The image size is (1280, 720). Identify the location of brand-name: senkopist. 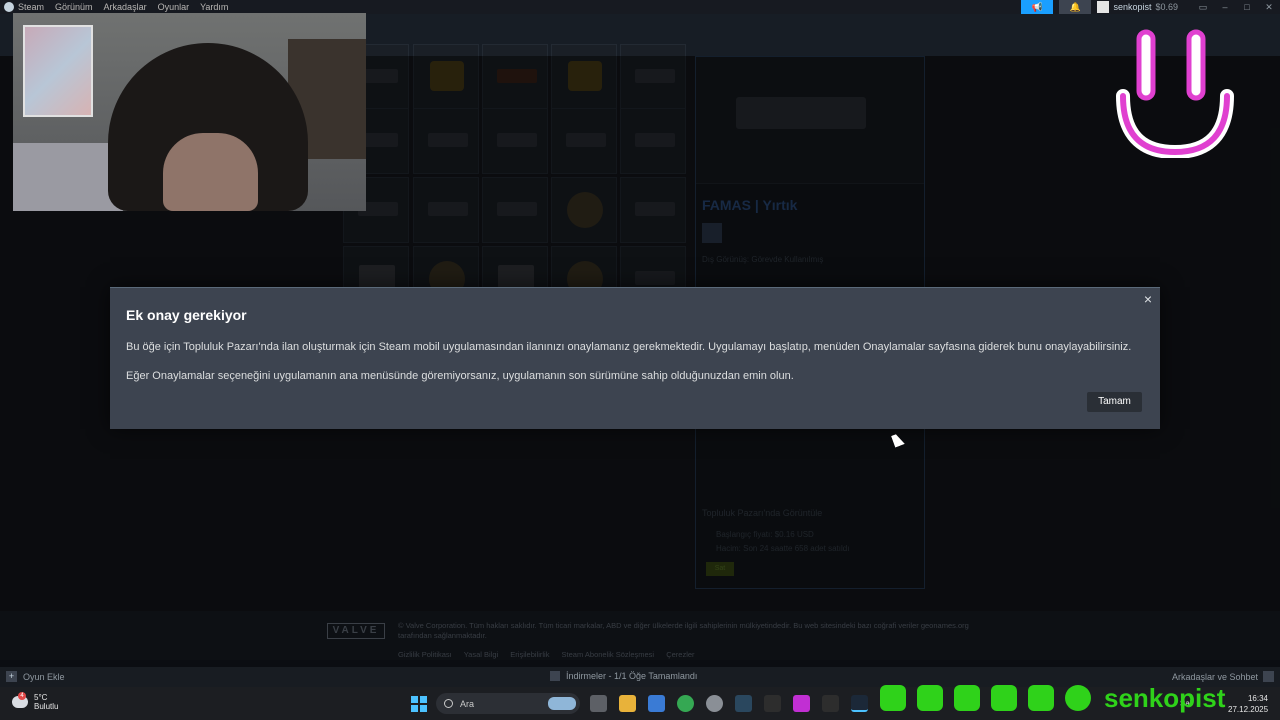
(1165, 698).